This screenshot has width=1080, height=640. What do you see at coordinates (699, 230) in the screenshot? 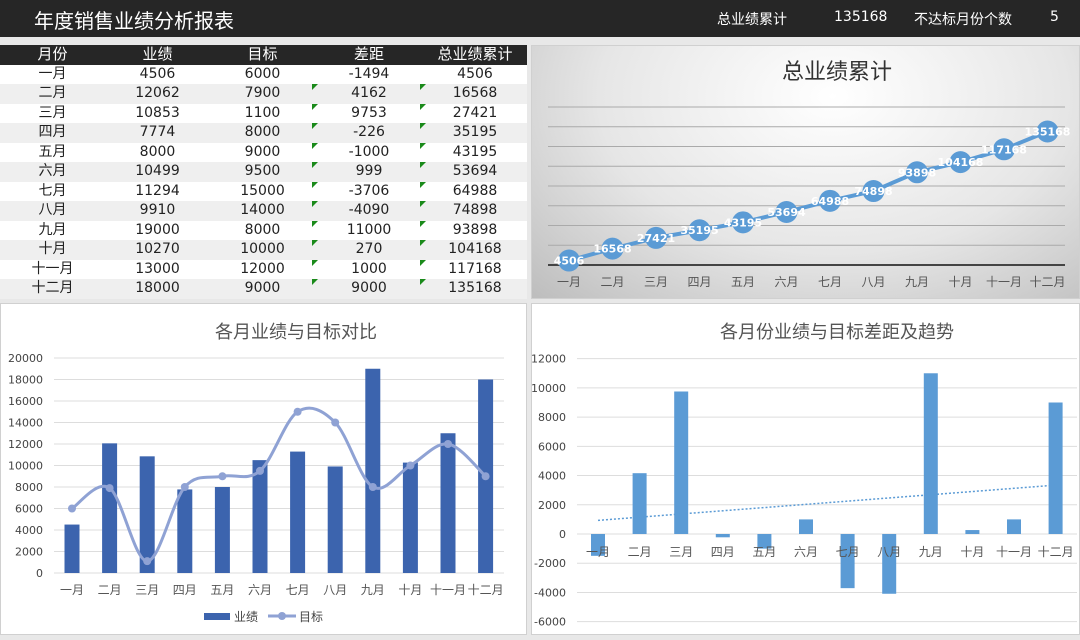
I see `data-label: 35195` at bounding box center [699, 230].